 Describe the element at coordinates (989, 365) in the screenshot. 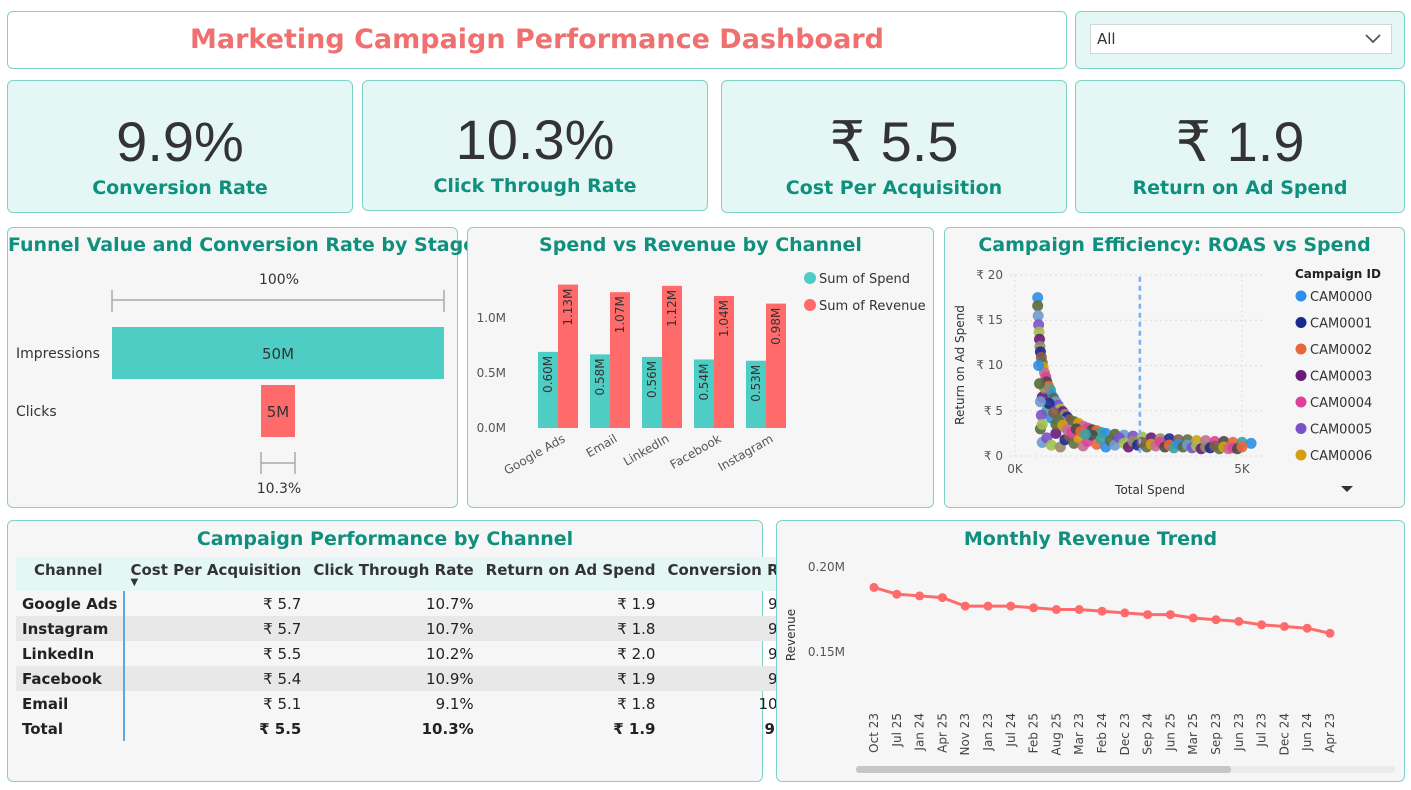

I see `y-tick-label: ₹ 10` at that location.